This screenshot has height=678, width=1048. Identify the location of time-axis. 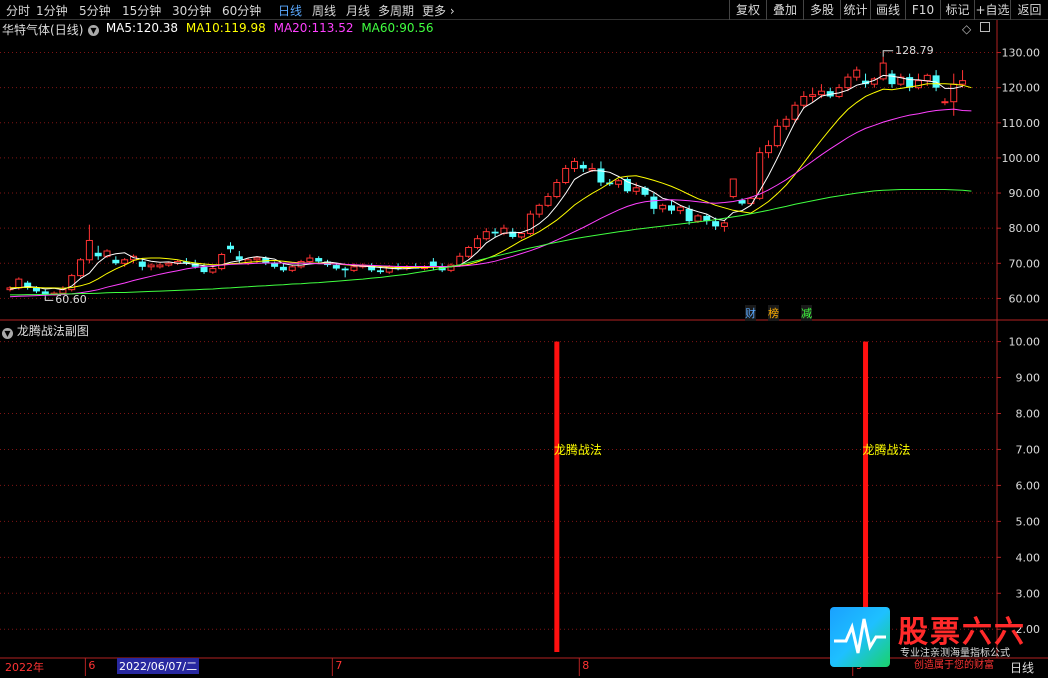
(469, 667).